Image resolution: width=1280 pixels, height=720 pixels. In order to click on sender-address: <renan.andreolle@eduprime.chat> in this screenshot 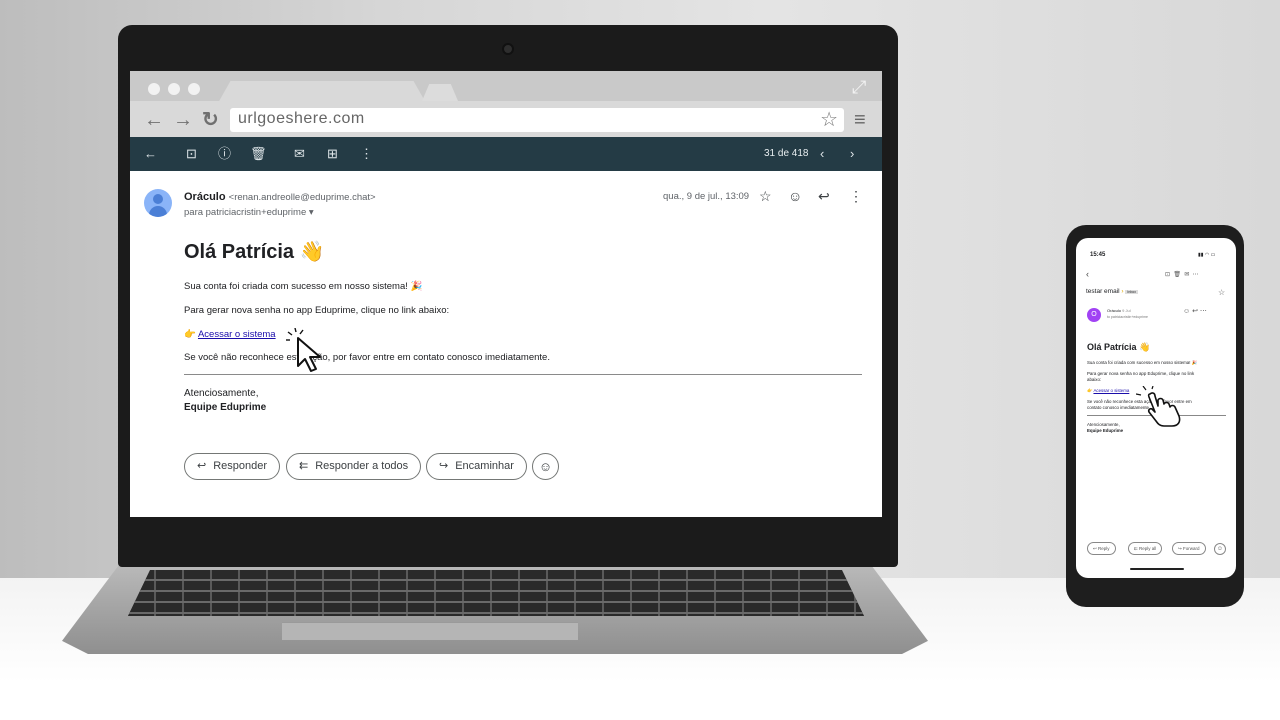, I will do `click(302, 197)`.